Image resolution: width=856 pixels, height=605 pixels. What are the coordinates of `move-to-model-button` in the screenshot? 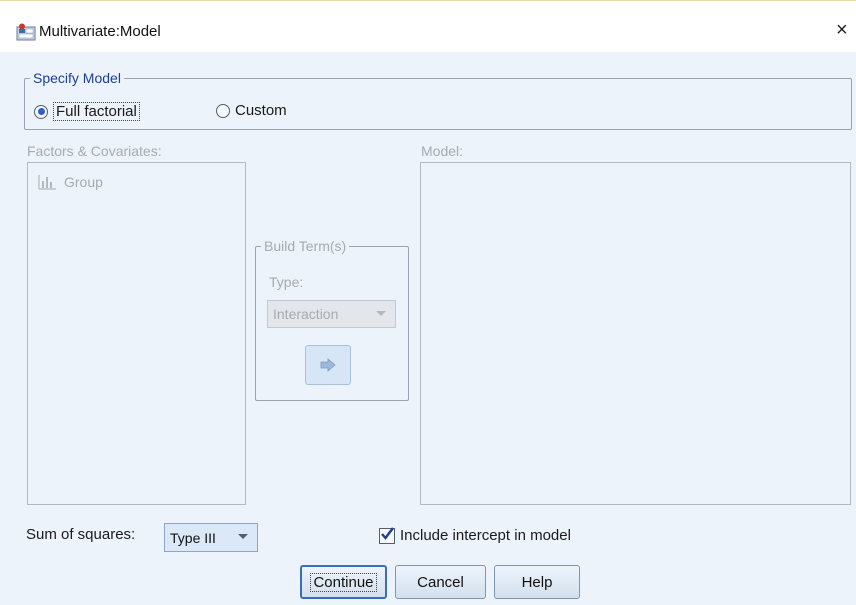 It's located at (328, 365).